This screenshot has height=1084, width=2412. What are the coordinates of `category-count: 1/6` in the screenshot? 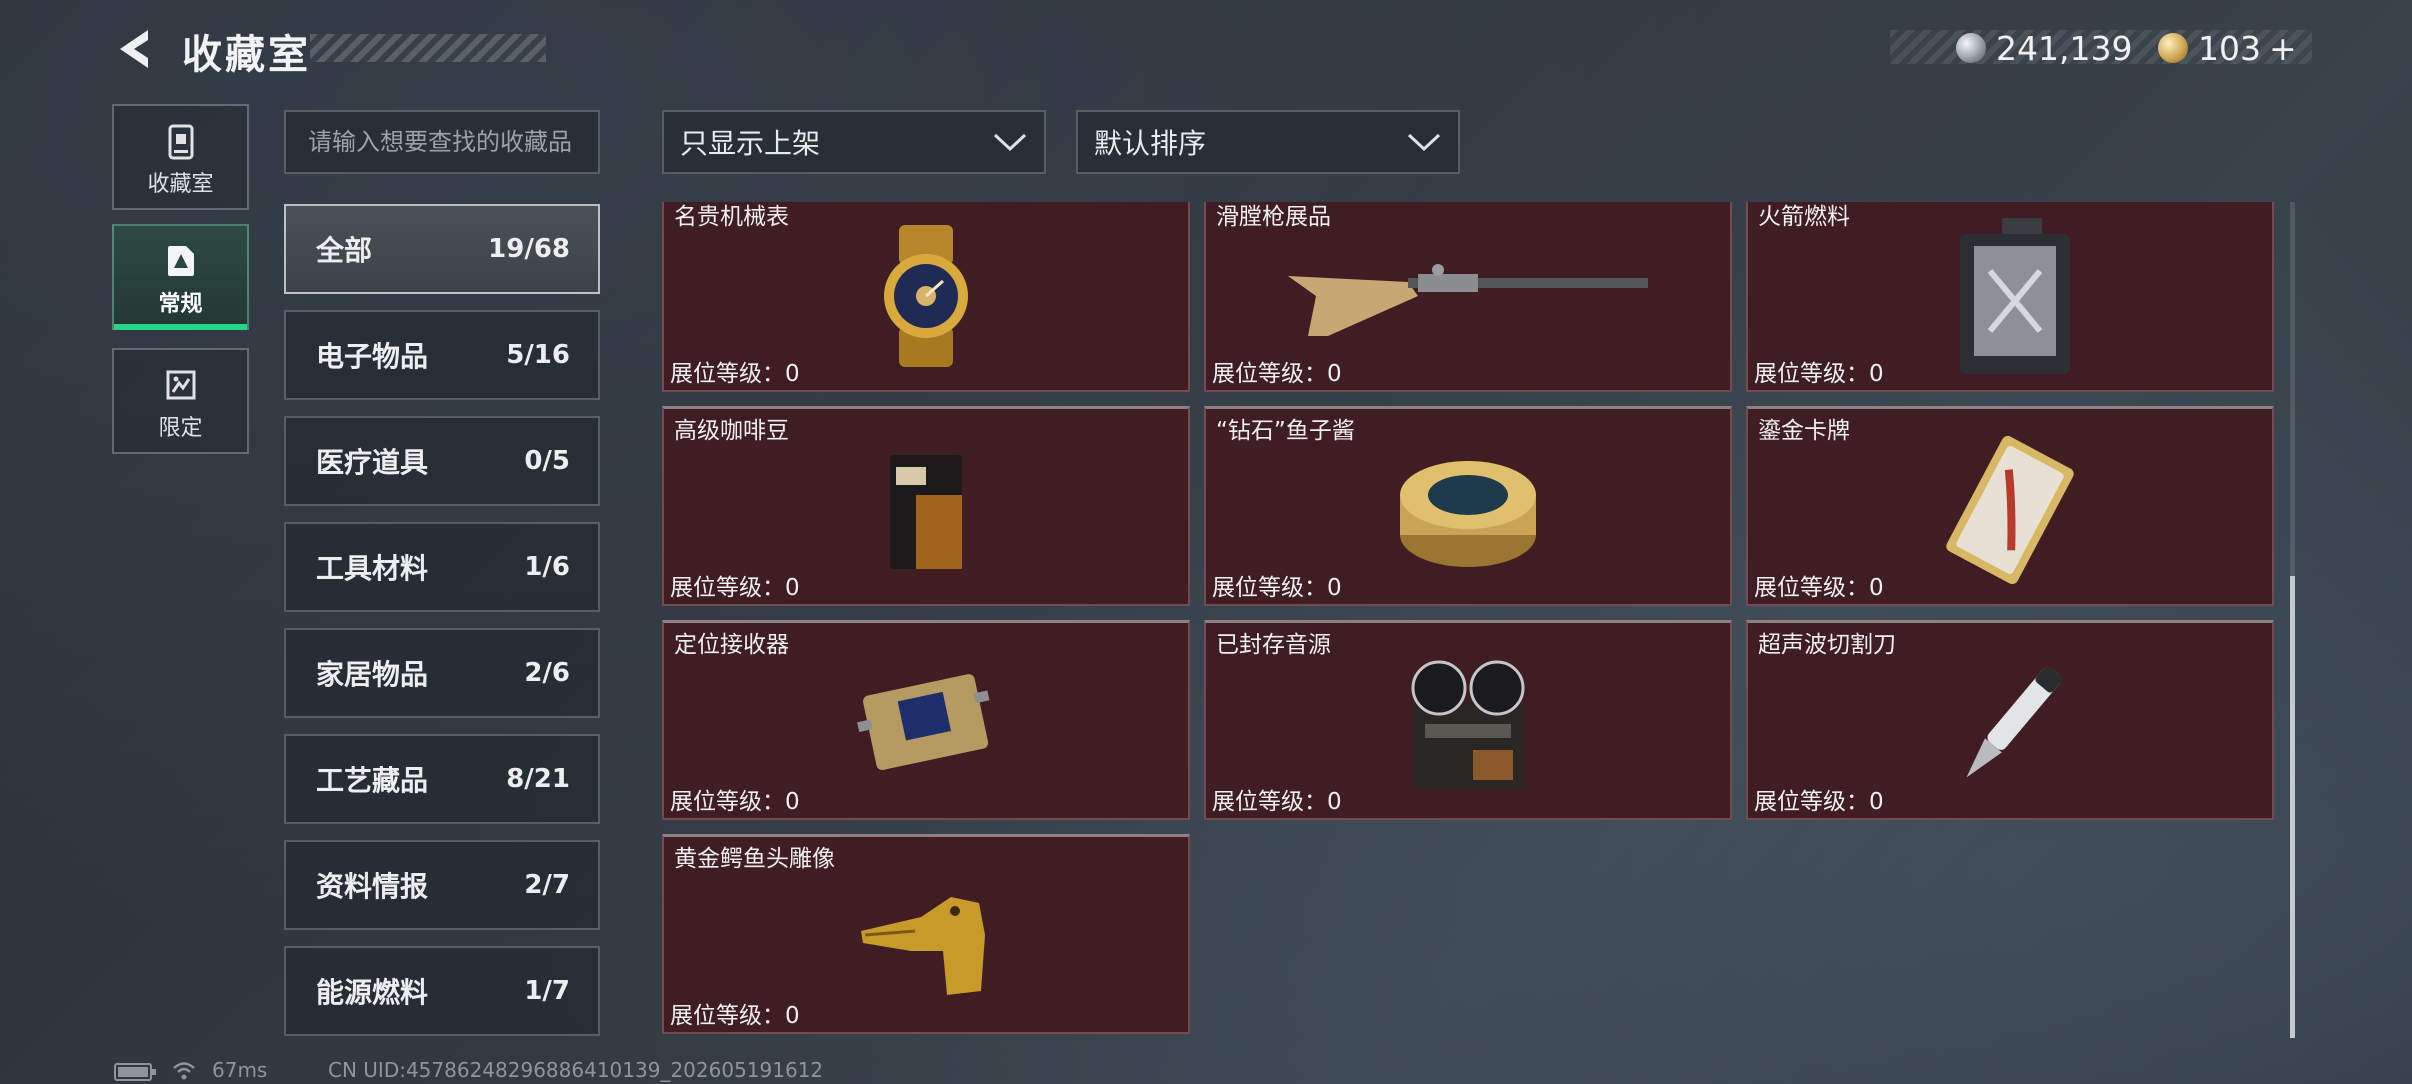 It's located at (547, 567).